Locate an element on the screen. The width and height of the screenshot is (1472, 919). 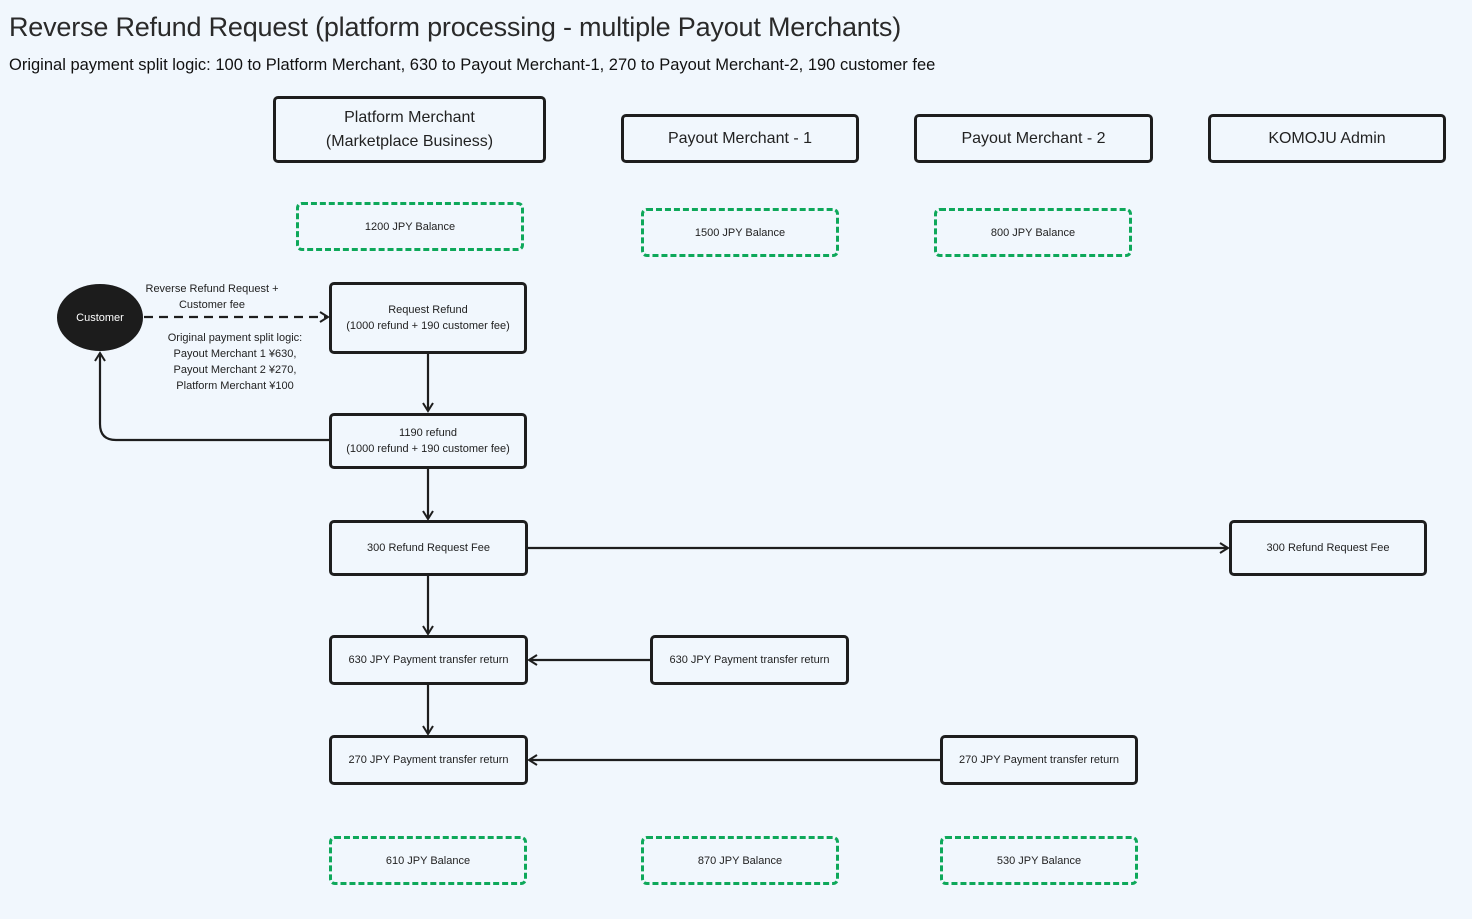
balance-text: 1200 JPY Balance is located at coordinates (410, 226).